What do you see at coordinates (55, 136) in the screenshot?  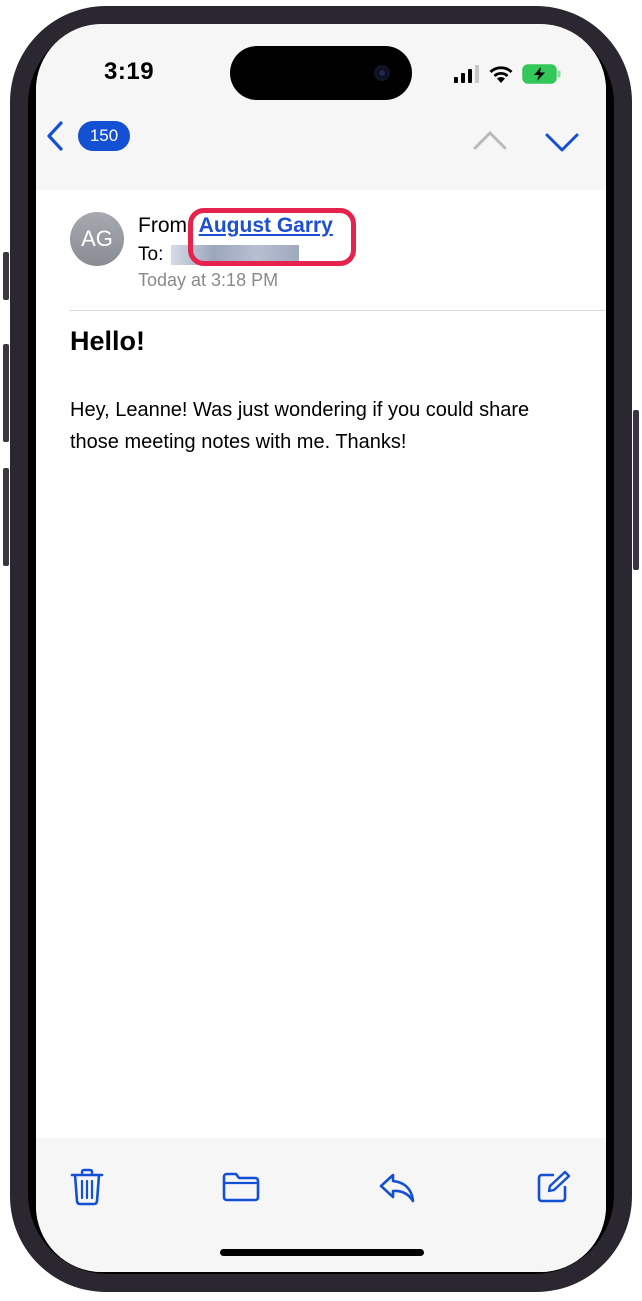 I see `back-chevron-icon` at bounding box center [55, 136].